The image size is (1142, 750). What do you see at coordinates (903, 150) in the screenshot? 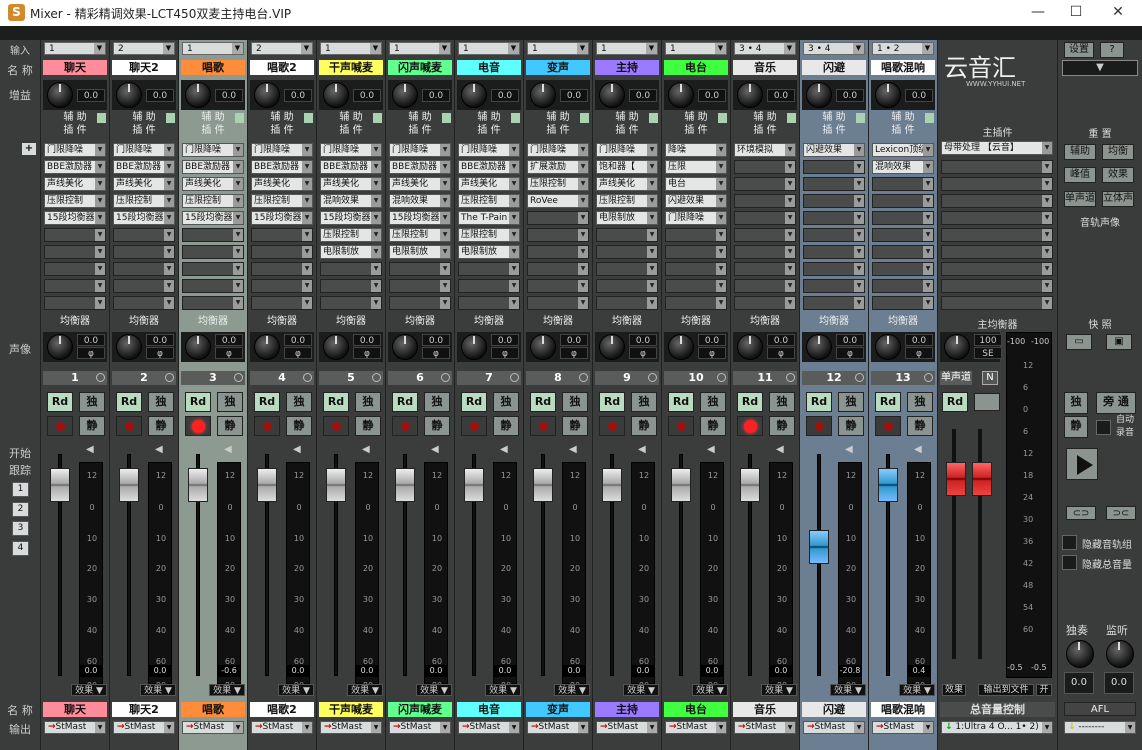
I see `plugin-slot: Lexicon顶级 ▼` at bounding box center [903, 150].